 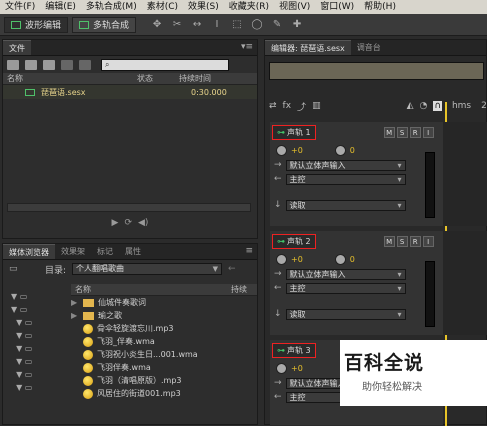 What do you see at coordinates (157, 25) in the screenshot?
I see `move-tool-icon: ✥` at bounding box center [157, 25].